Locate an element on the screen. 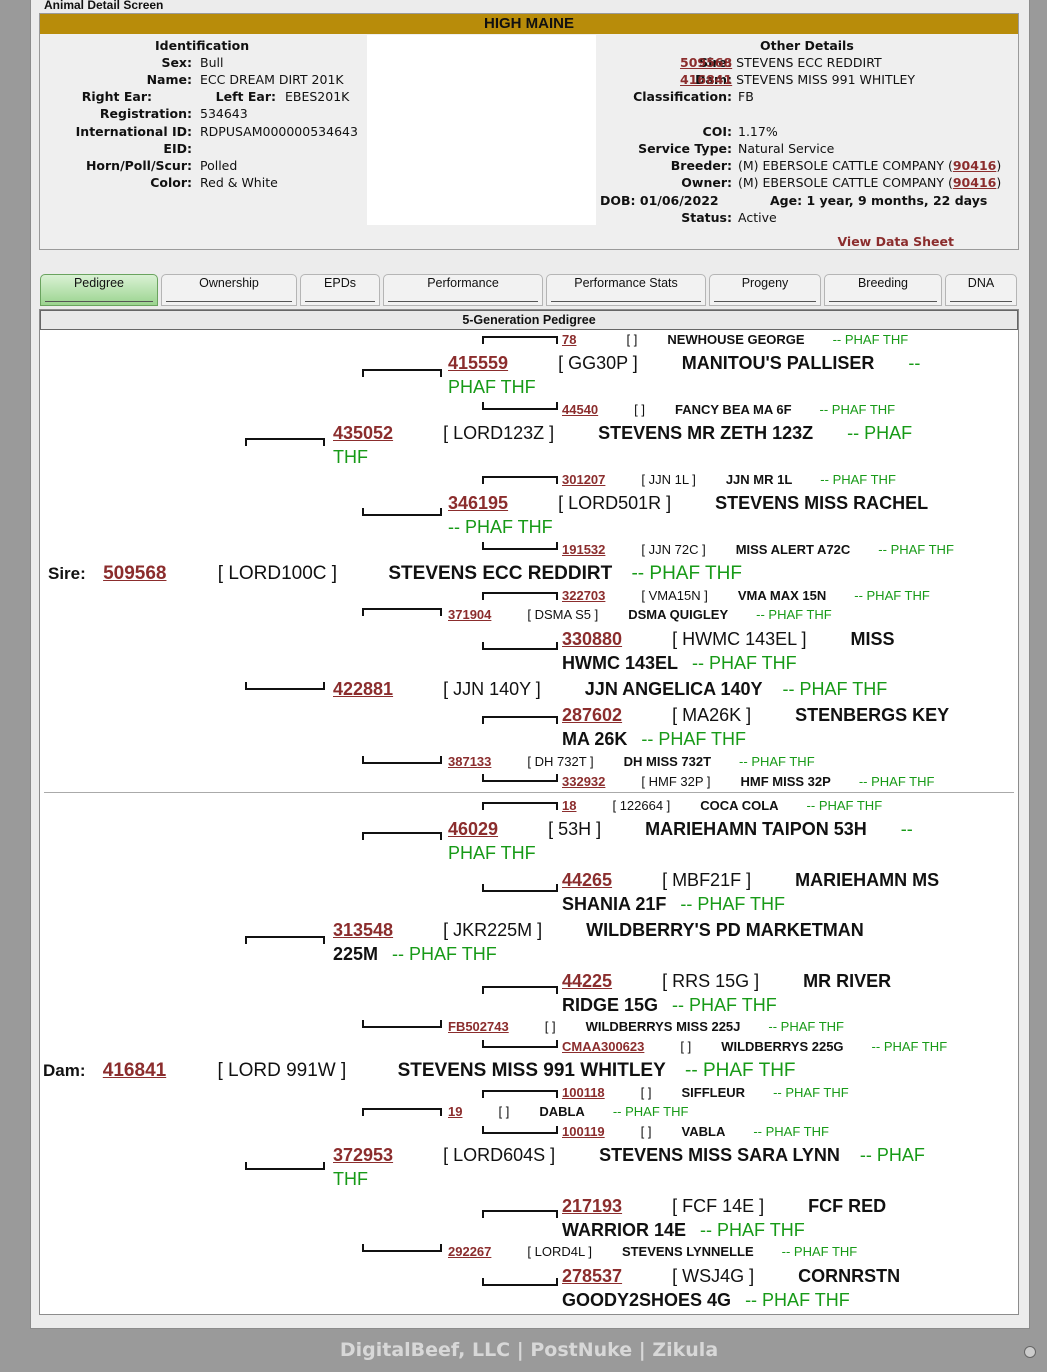 The width and height of the screenshot is (1047, 1372). ancestor-registry: -- is located at coordinates (914, 363).